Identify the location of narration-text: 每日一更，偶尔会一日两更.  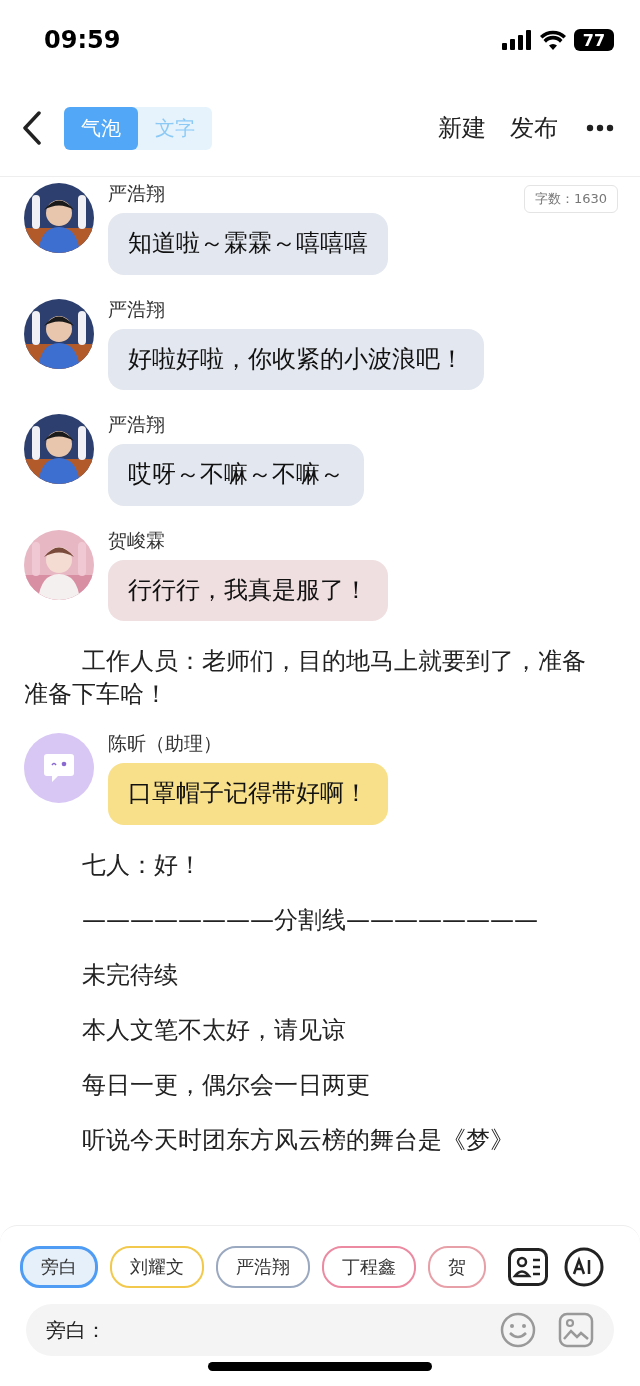
(226, 1085).